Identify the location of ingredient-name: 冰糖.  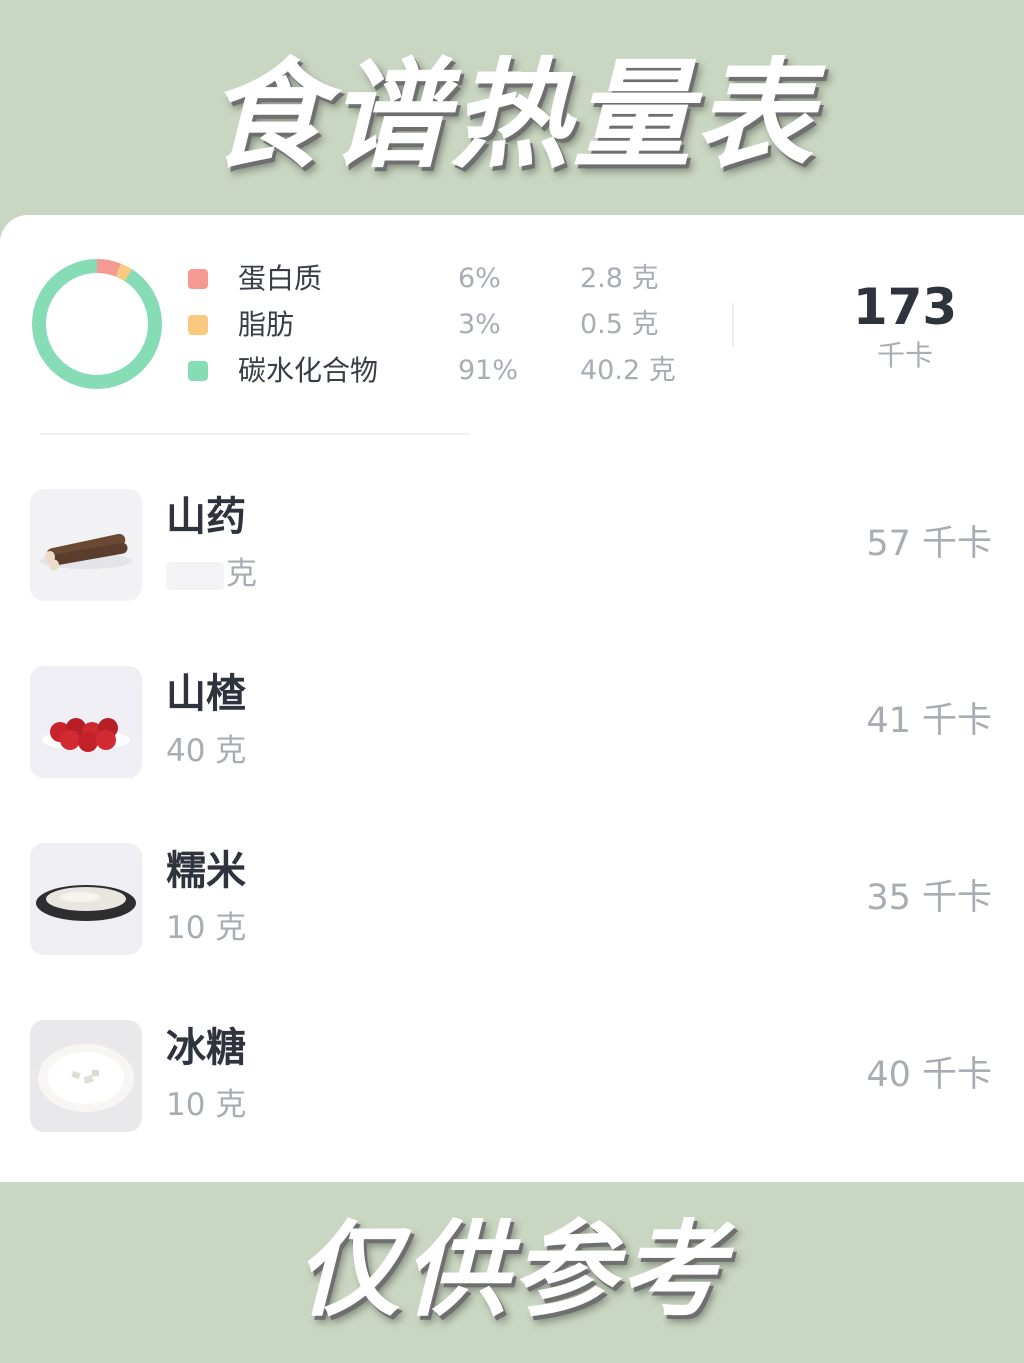
(206, 1048).